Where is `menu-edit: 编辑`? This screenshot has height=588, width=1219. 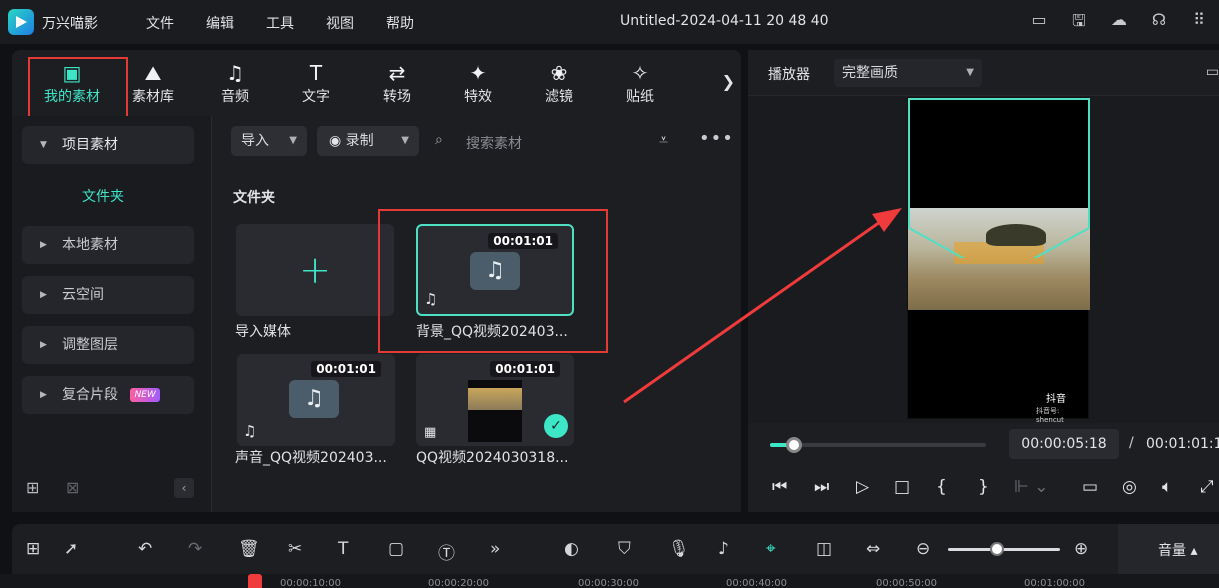
menu-edit: 编辑 is located at coordinates (236, 23).